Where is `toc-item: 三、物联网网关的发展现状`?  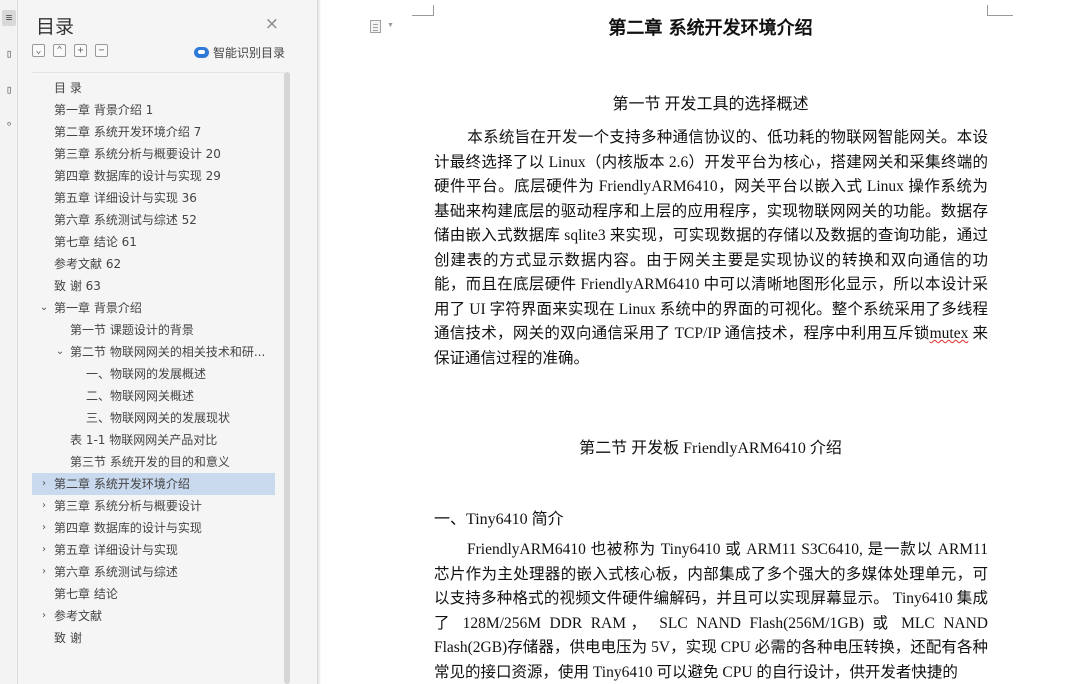
toc-item: 三、物联网网关的发展现状 is located at coordinates (158, 418).